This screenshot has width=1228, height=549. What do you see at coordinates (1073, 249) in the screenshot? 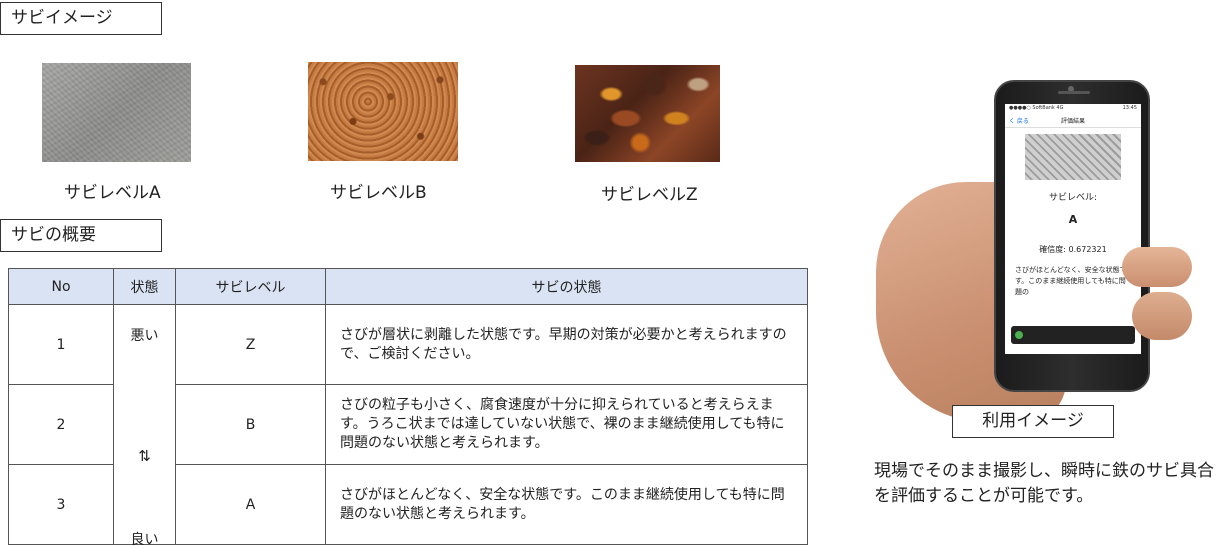
I see `confidence-text: 確信度: 0.672321` at bounding box center [1073, 249].